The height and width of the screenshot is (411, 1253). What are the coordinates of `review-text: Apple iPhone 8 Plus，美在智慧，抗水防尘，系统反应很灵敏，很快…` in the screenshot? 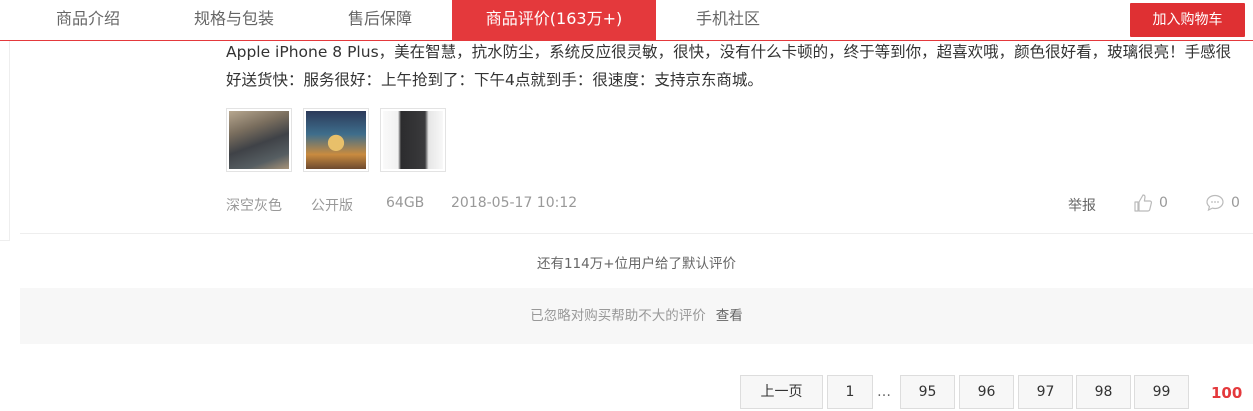 It's located at (729, 66).